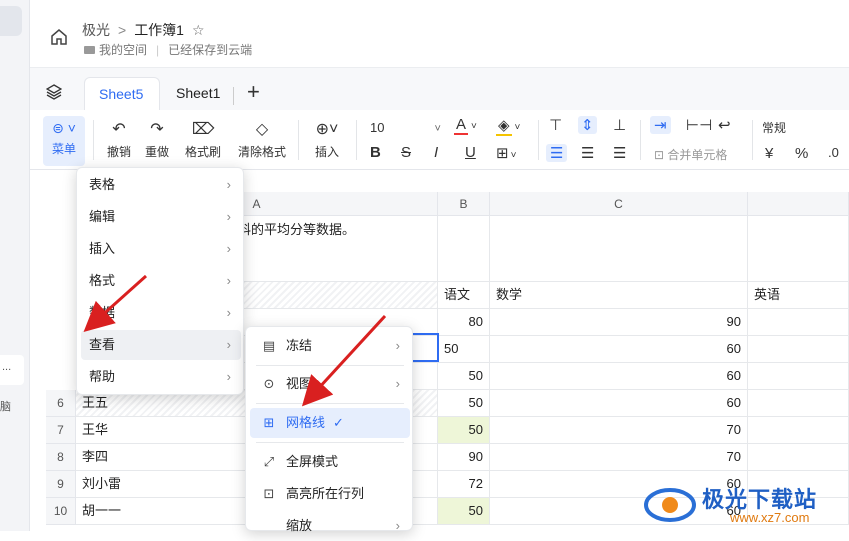 The height and width of the screenshot is (541, 849). What do you see at coordinates (619, 153) in the screenshot?
I see `align-right-icon: ☰` at bounding box center [619, 153].